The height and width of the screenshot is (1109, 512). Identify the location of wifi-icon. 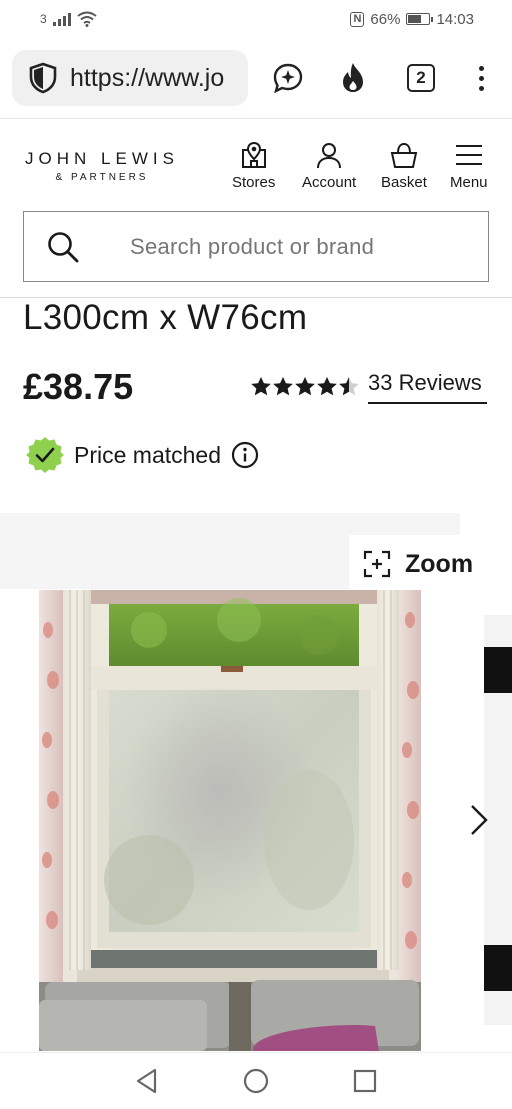
(87, 19).